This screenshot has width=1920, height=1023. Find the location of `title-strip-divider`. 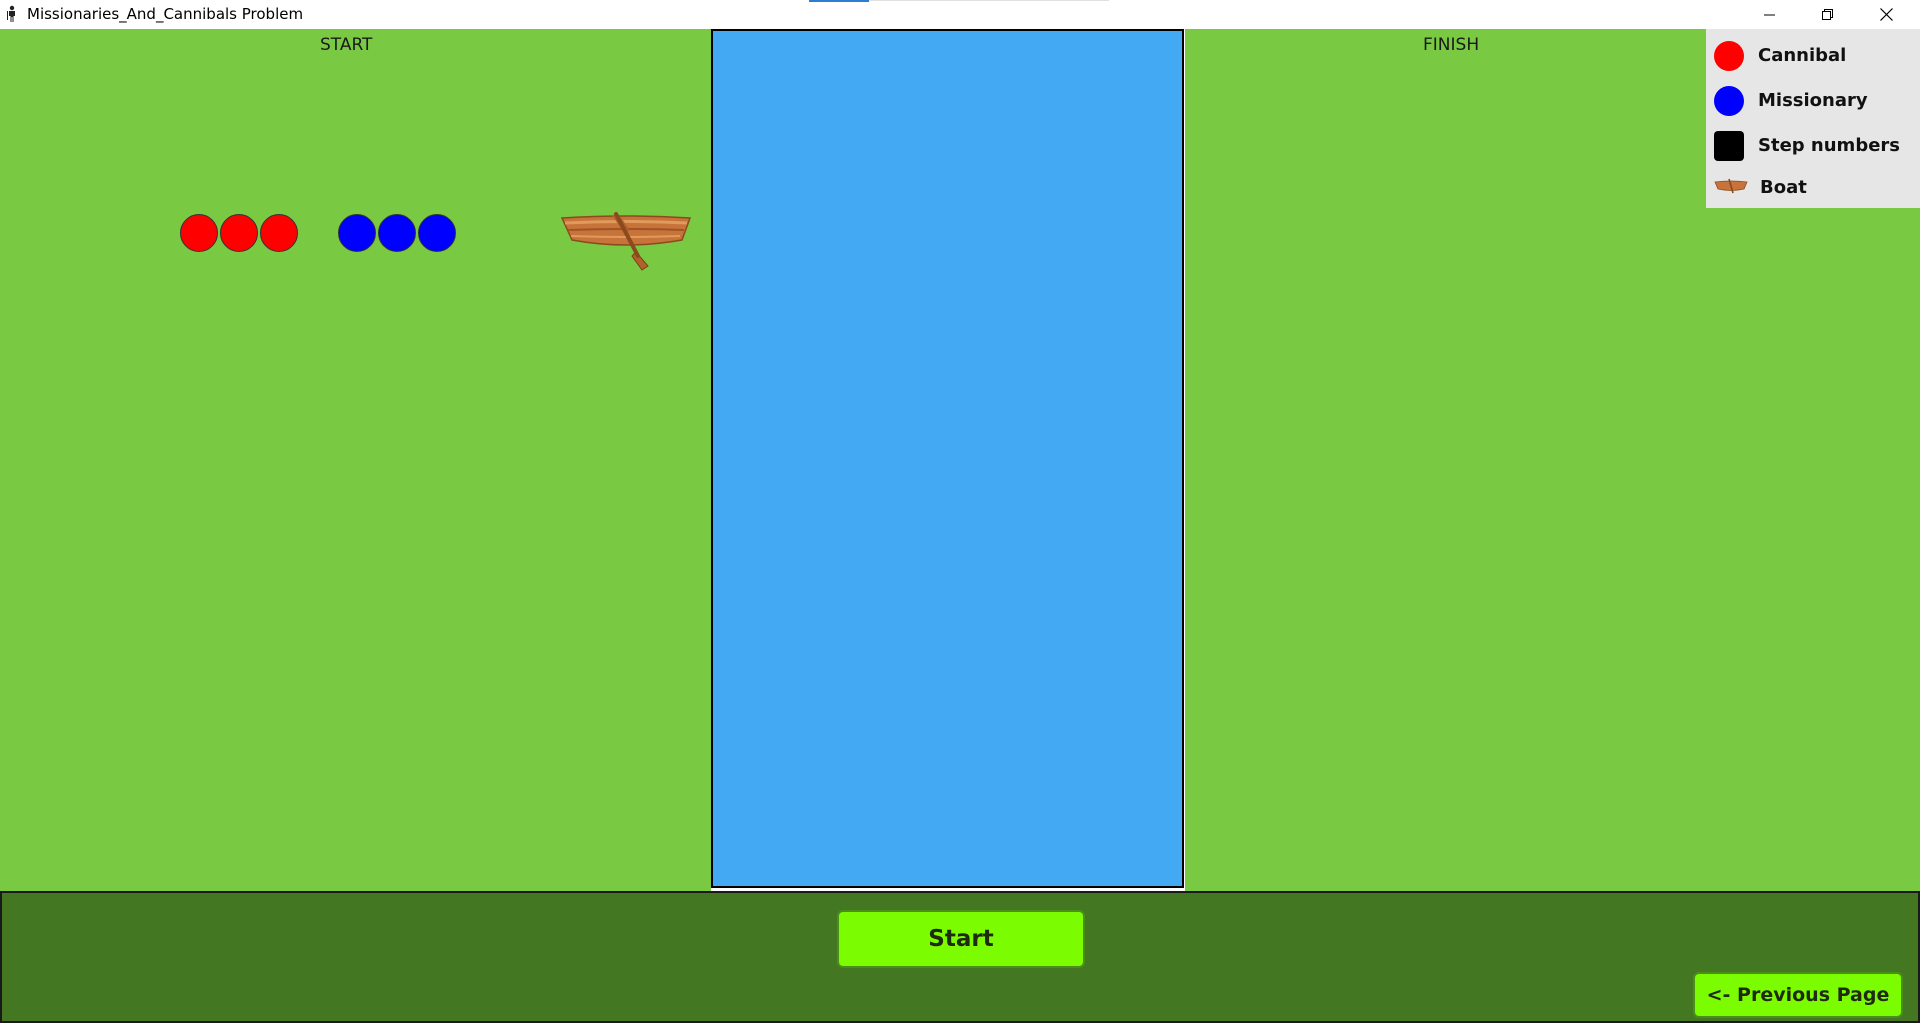

title-strip-divider is located at coordinates (989, 0).